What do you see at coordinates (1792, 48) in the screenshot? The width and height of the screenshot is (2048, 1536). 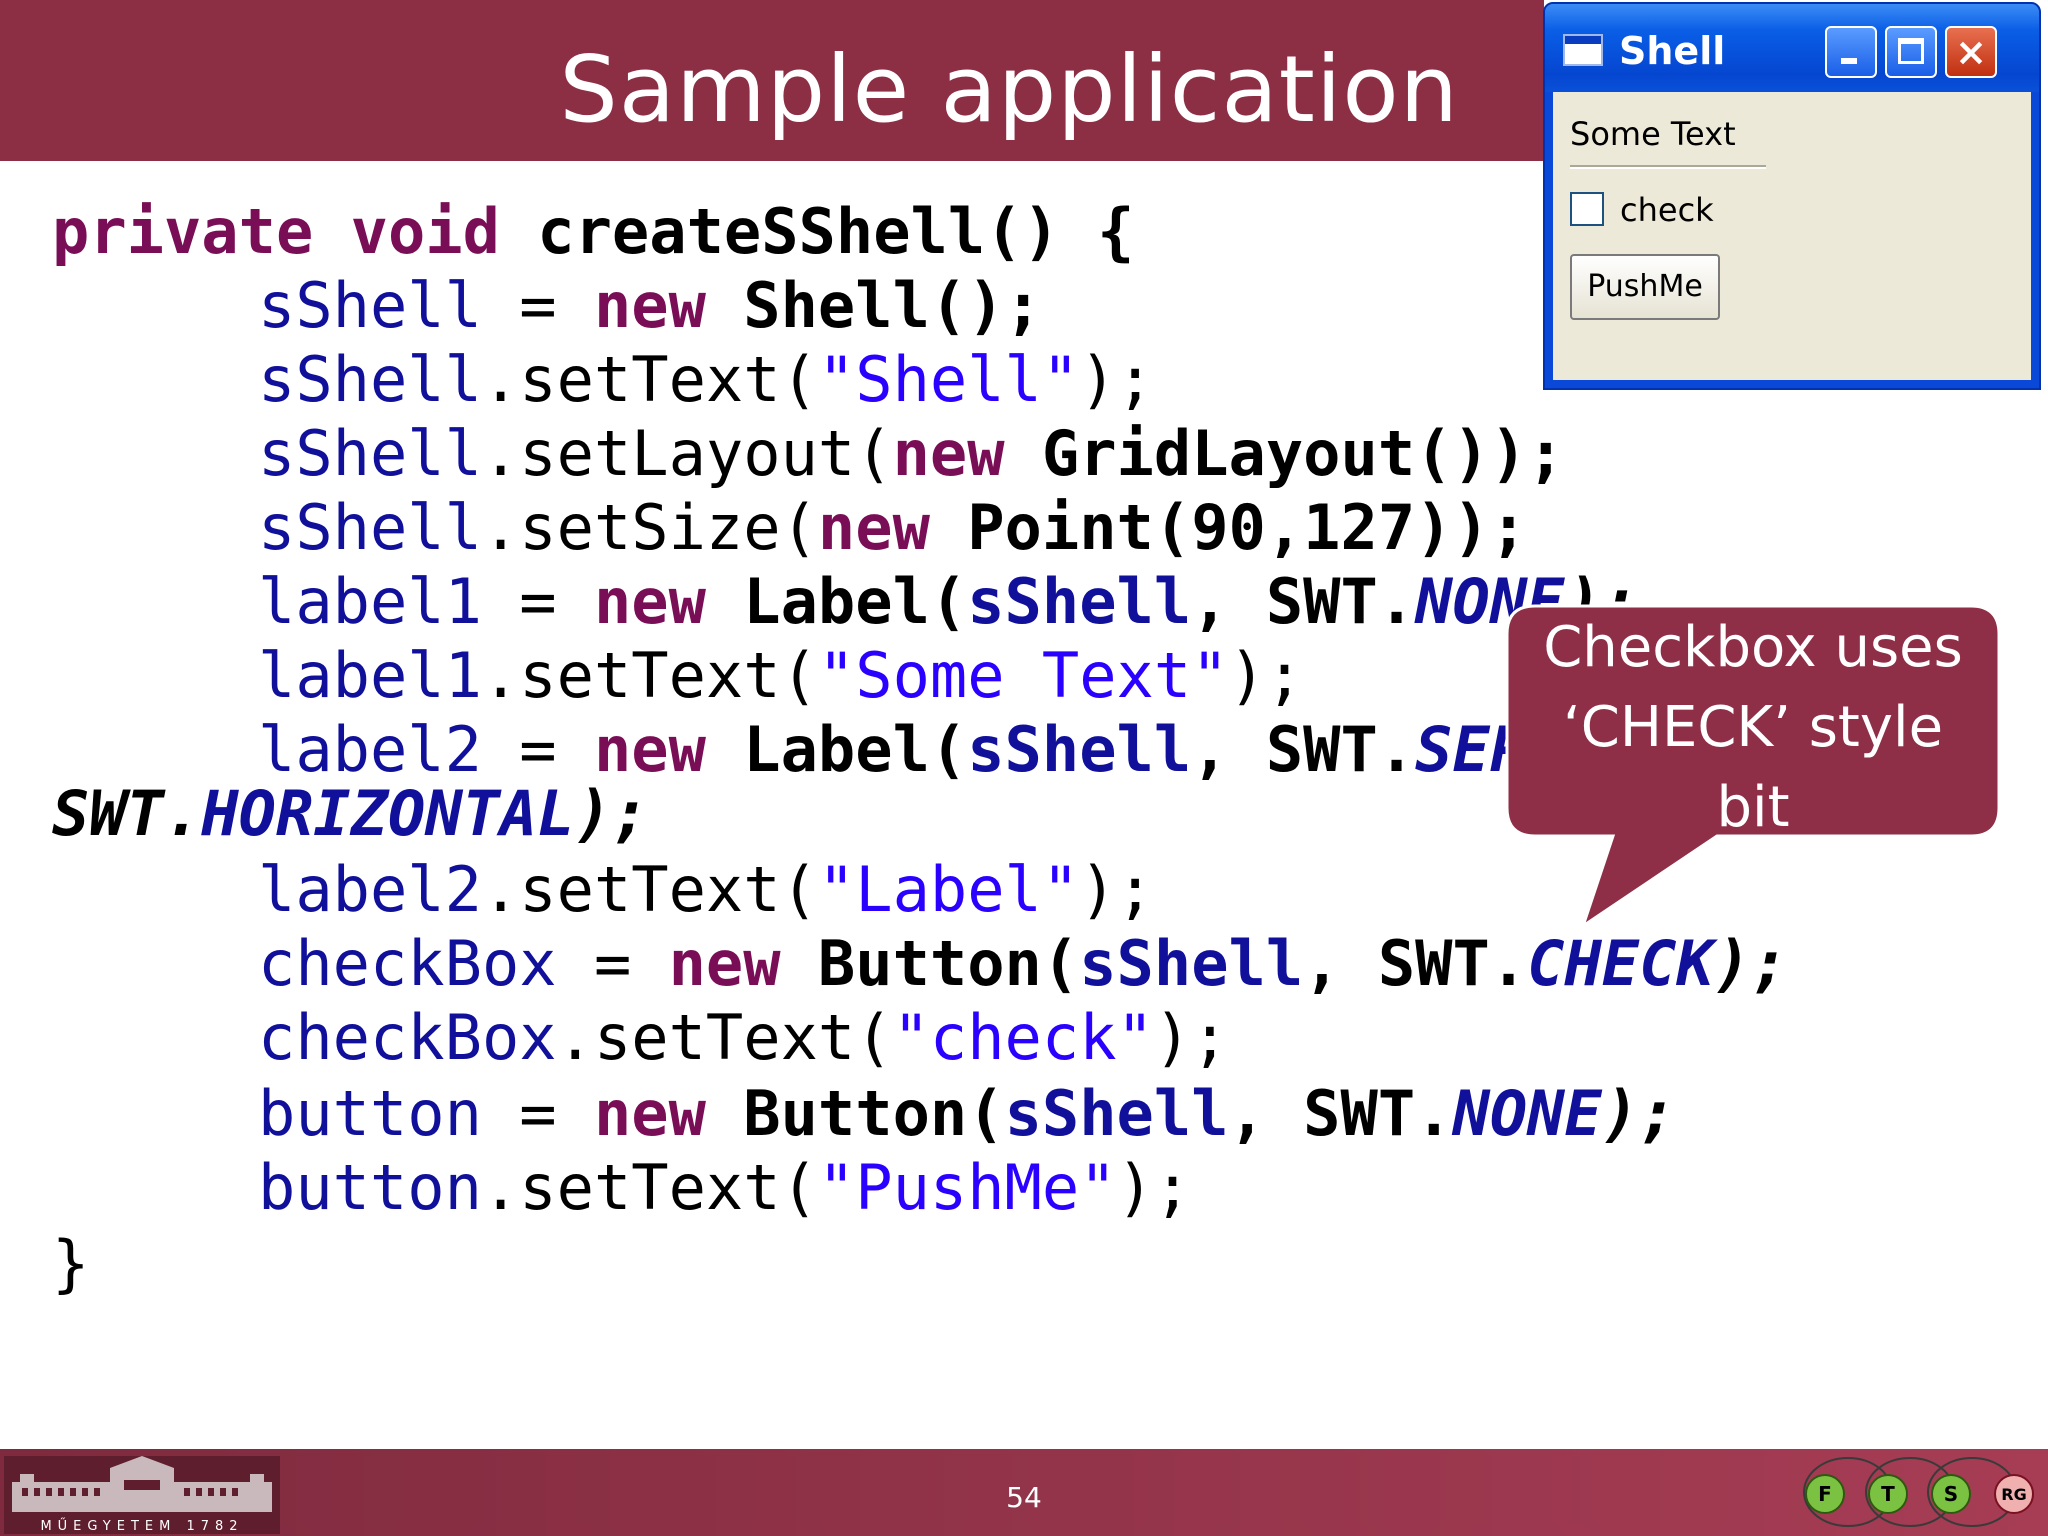 I see `shell-titlebar: Shell ×` at bounding box center [1792, 48].